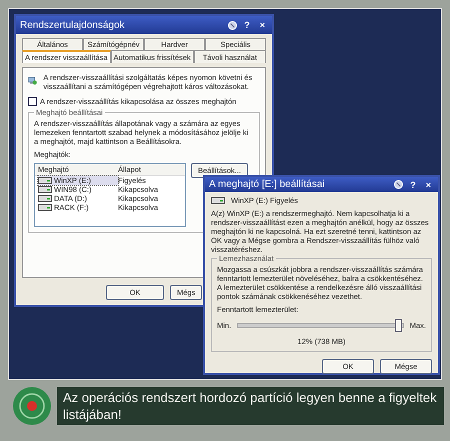  Describe the element at coordinates (398, 325) in the screenshot. I see `slider-thumb` at that location.